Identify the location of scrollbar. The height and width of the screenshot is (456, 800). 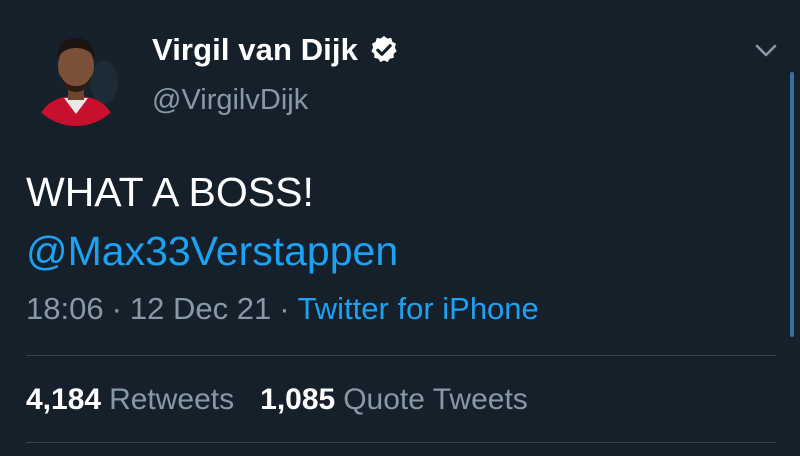
(792, 204).